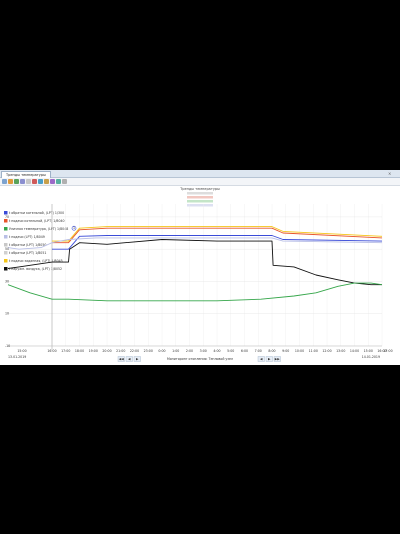  What do you see at coordinates (7, 217) in the screenshot?
I see `y-tick-label: 70` at bounding box center [7, 217].